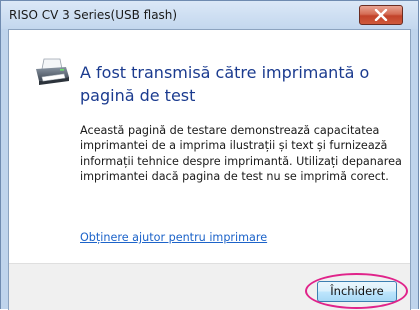  What do you see at coordinates (357, 291) in the screenshot?
I see `close-button: Închidere` at bounding box center [357, 291].